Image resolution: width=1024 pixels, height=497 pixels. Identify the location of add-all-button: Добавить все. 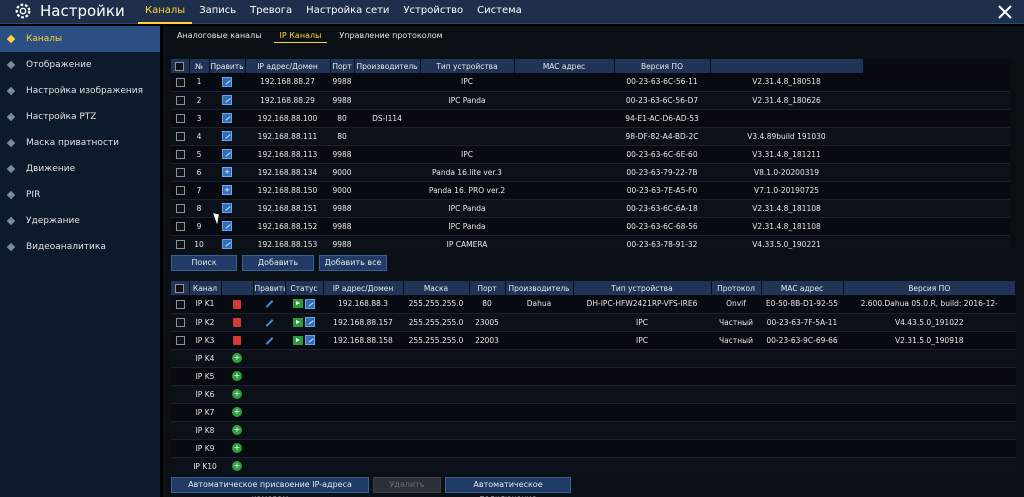
(353, 263).